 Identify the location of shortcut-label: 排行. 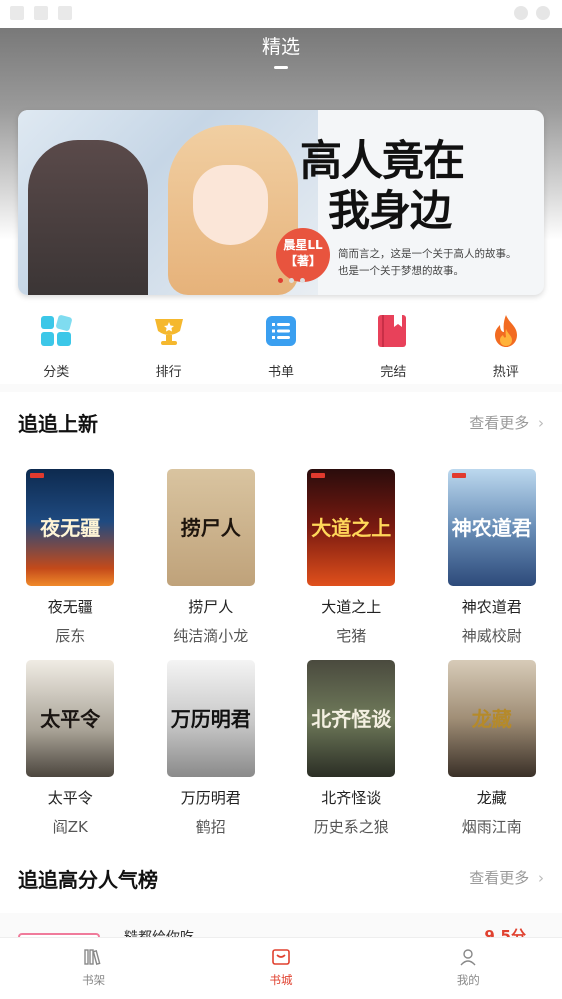
(168, 372).